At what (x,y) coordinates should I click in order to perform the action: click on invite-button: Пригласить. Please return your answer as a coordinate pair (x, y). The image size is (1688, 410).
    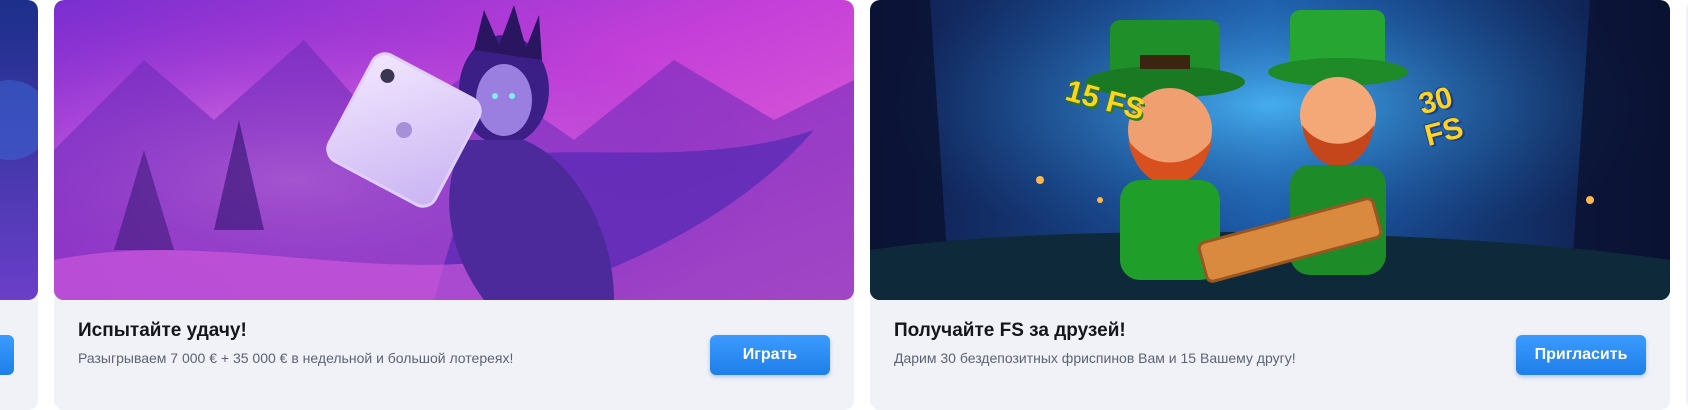
    Looking at the image, I should click on (1581, 355).